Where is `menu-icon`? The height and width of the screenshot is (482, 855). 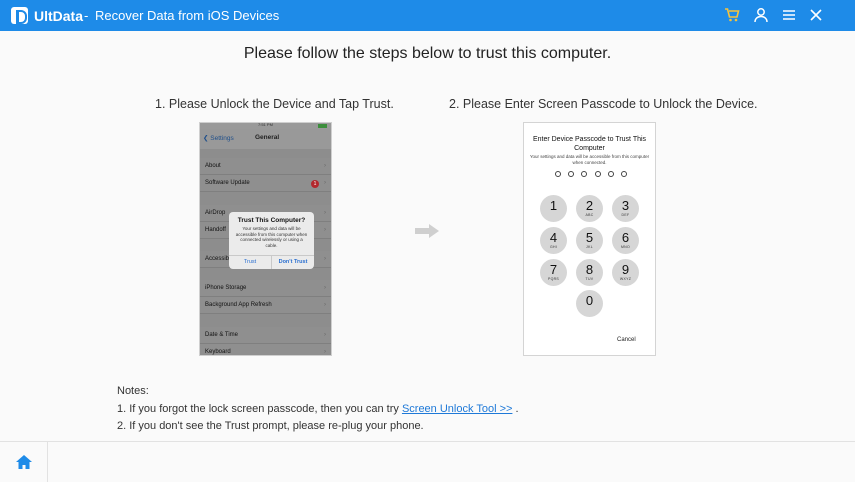 menu-icon is located at coordinates (789, 15).